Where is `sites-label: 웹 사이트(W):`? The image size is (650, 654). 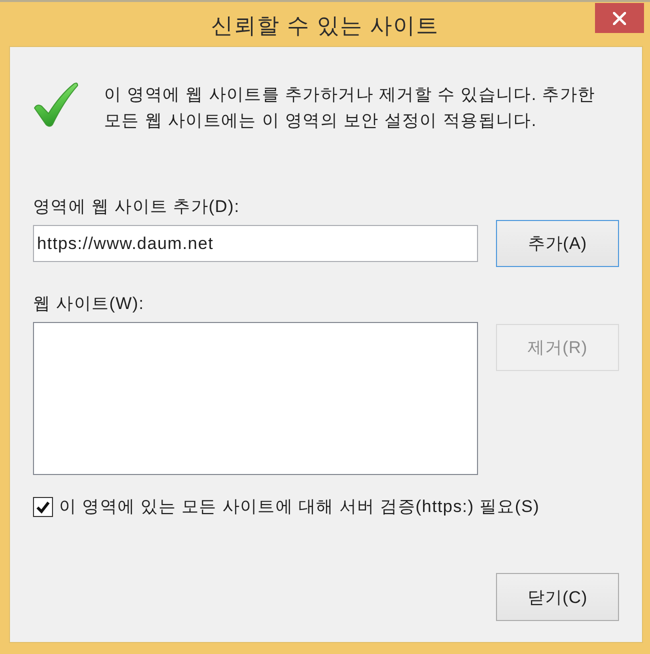 sites-label: 웹 사이트(W): is located at coordinates (89, 304).